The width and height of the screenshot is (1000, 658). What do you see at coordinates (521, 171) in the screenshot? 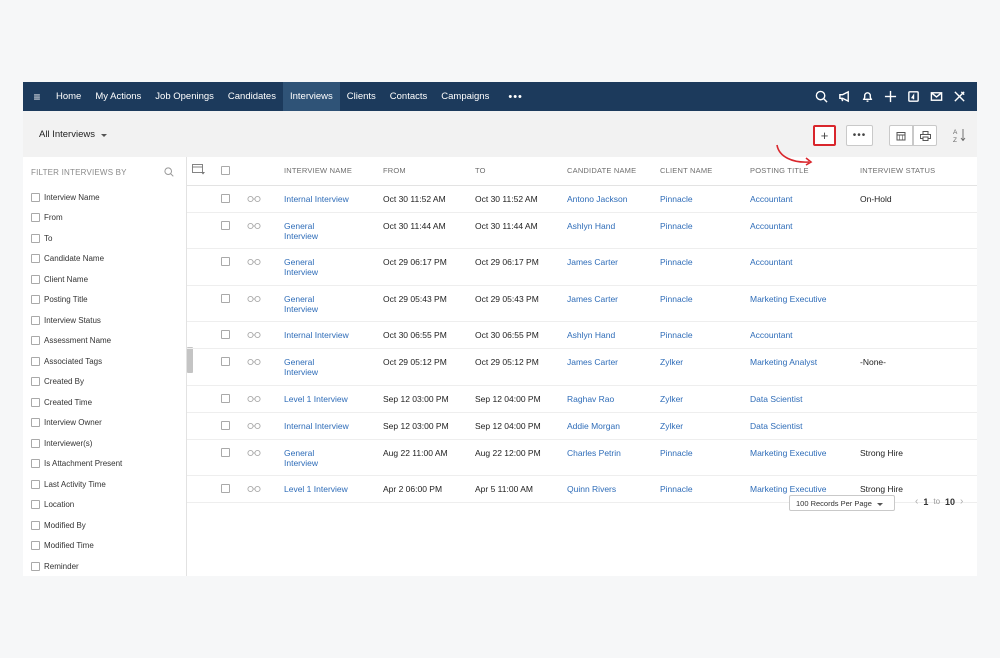
I see `column-header-to: TO` at bounding box center [521, 171].